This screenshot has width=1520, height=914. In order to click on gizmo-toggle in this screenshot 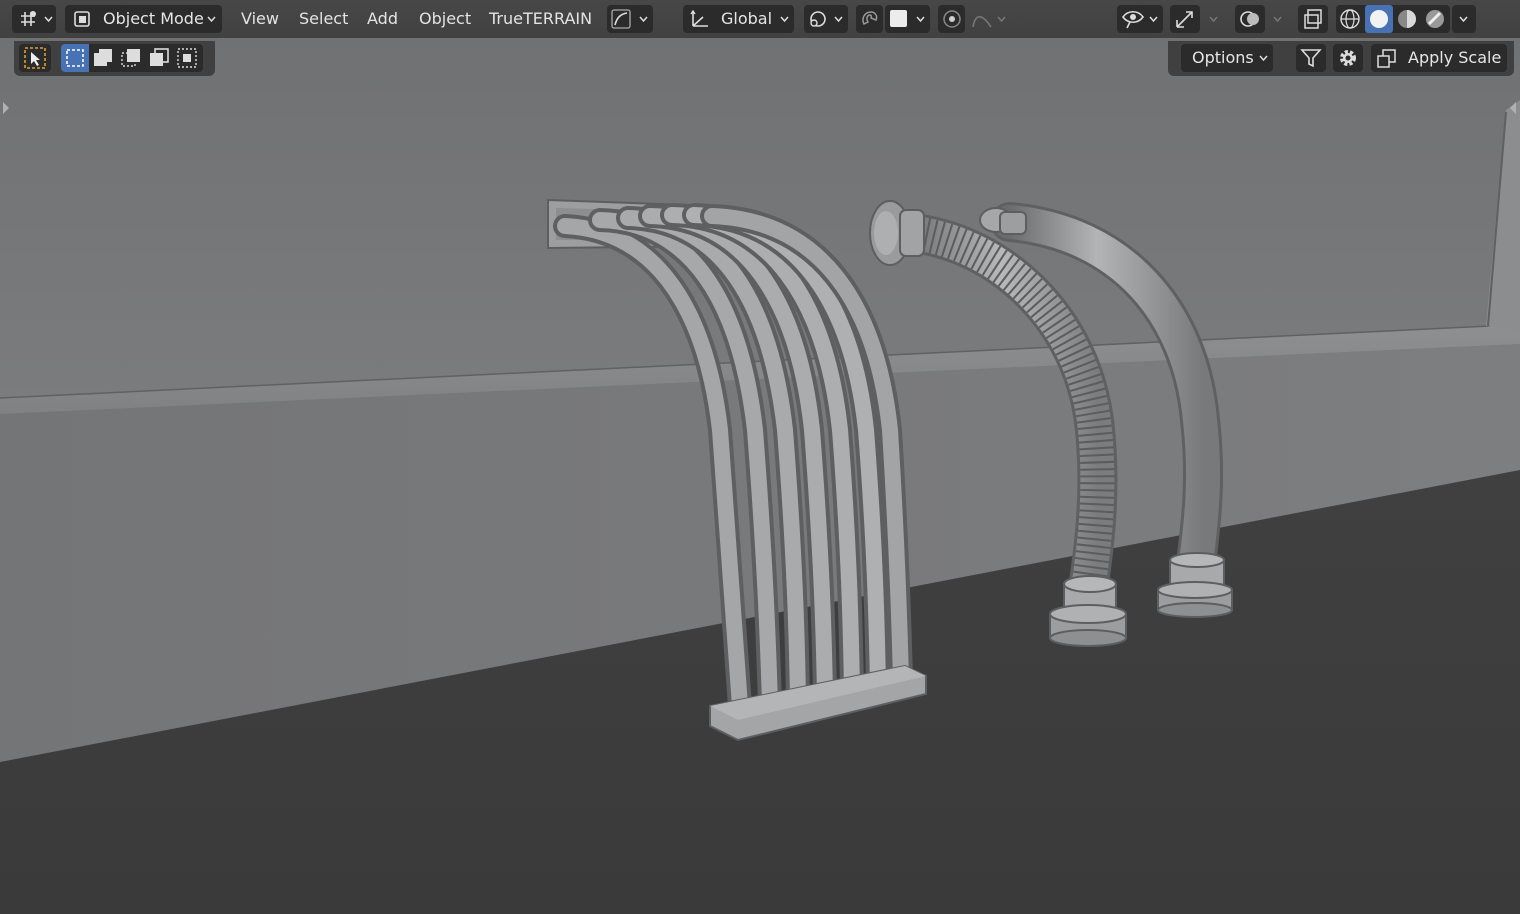, I will do `click(1185, 19)`.